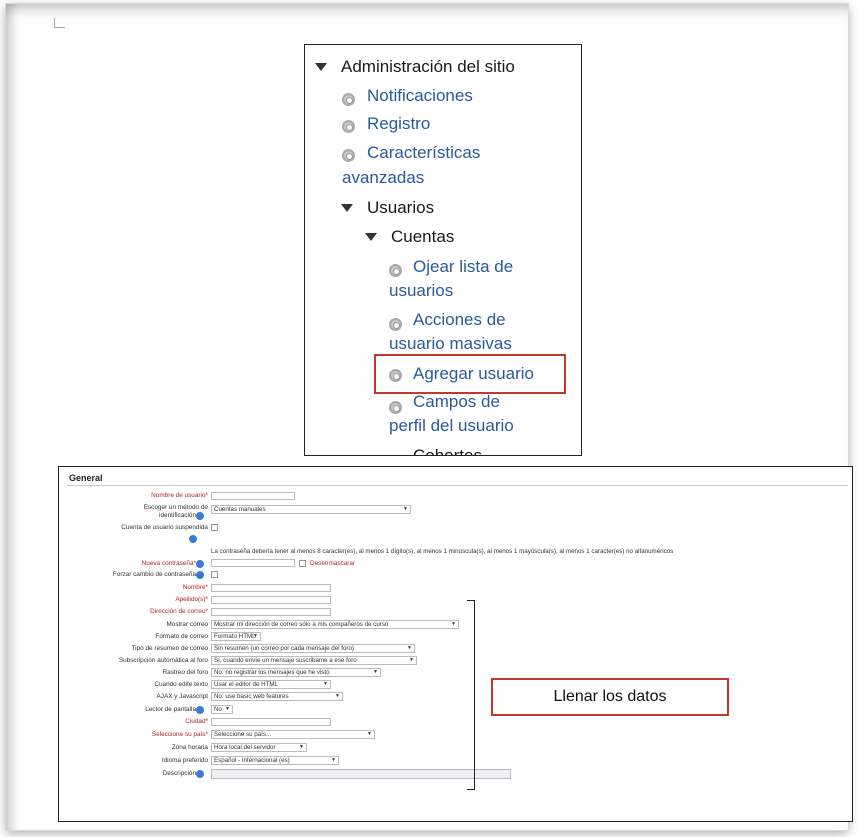 This screenshot has width=862, height=837. I want to click on fields-bracket, so click(471, 695).